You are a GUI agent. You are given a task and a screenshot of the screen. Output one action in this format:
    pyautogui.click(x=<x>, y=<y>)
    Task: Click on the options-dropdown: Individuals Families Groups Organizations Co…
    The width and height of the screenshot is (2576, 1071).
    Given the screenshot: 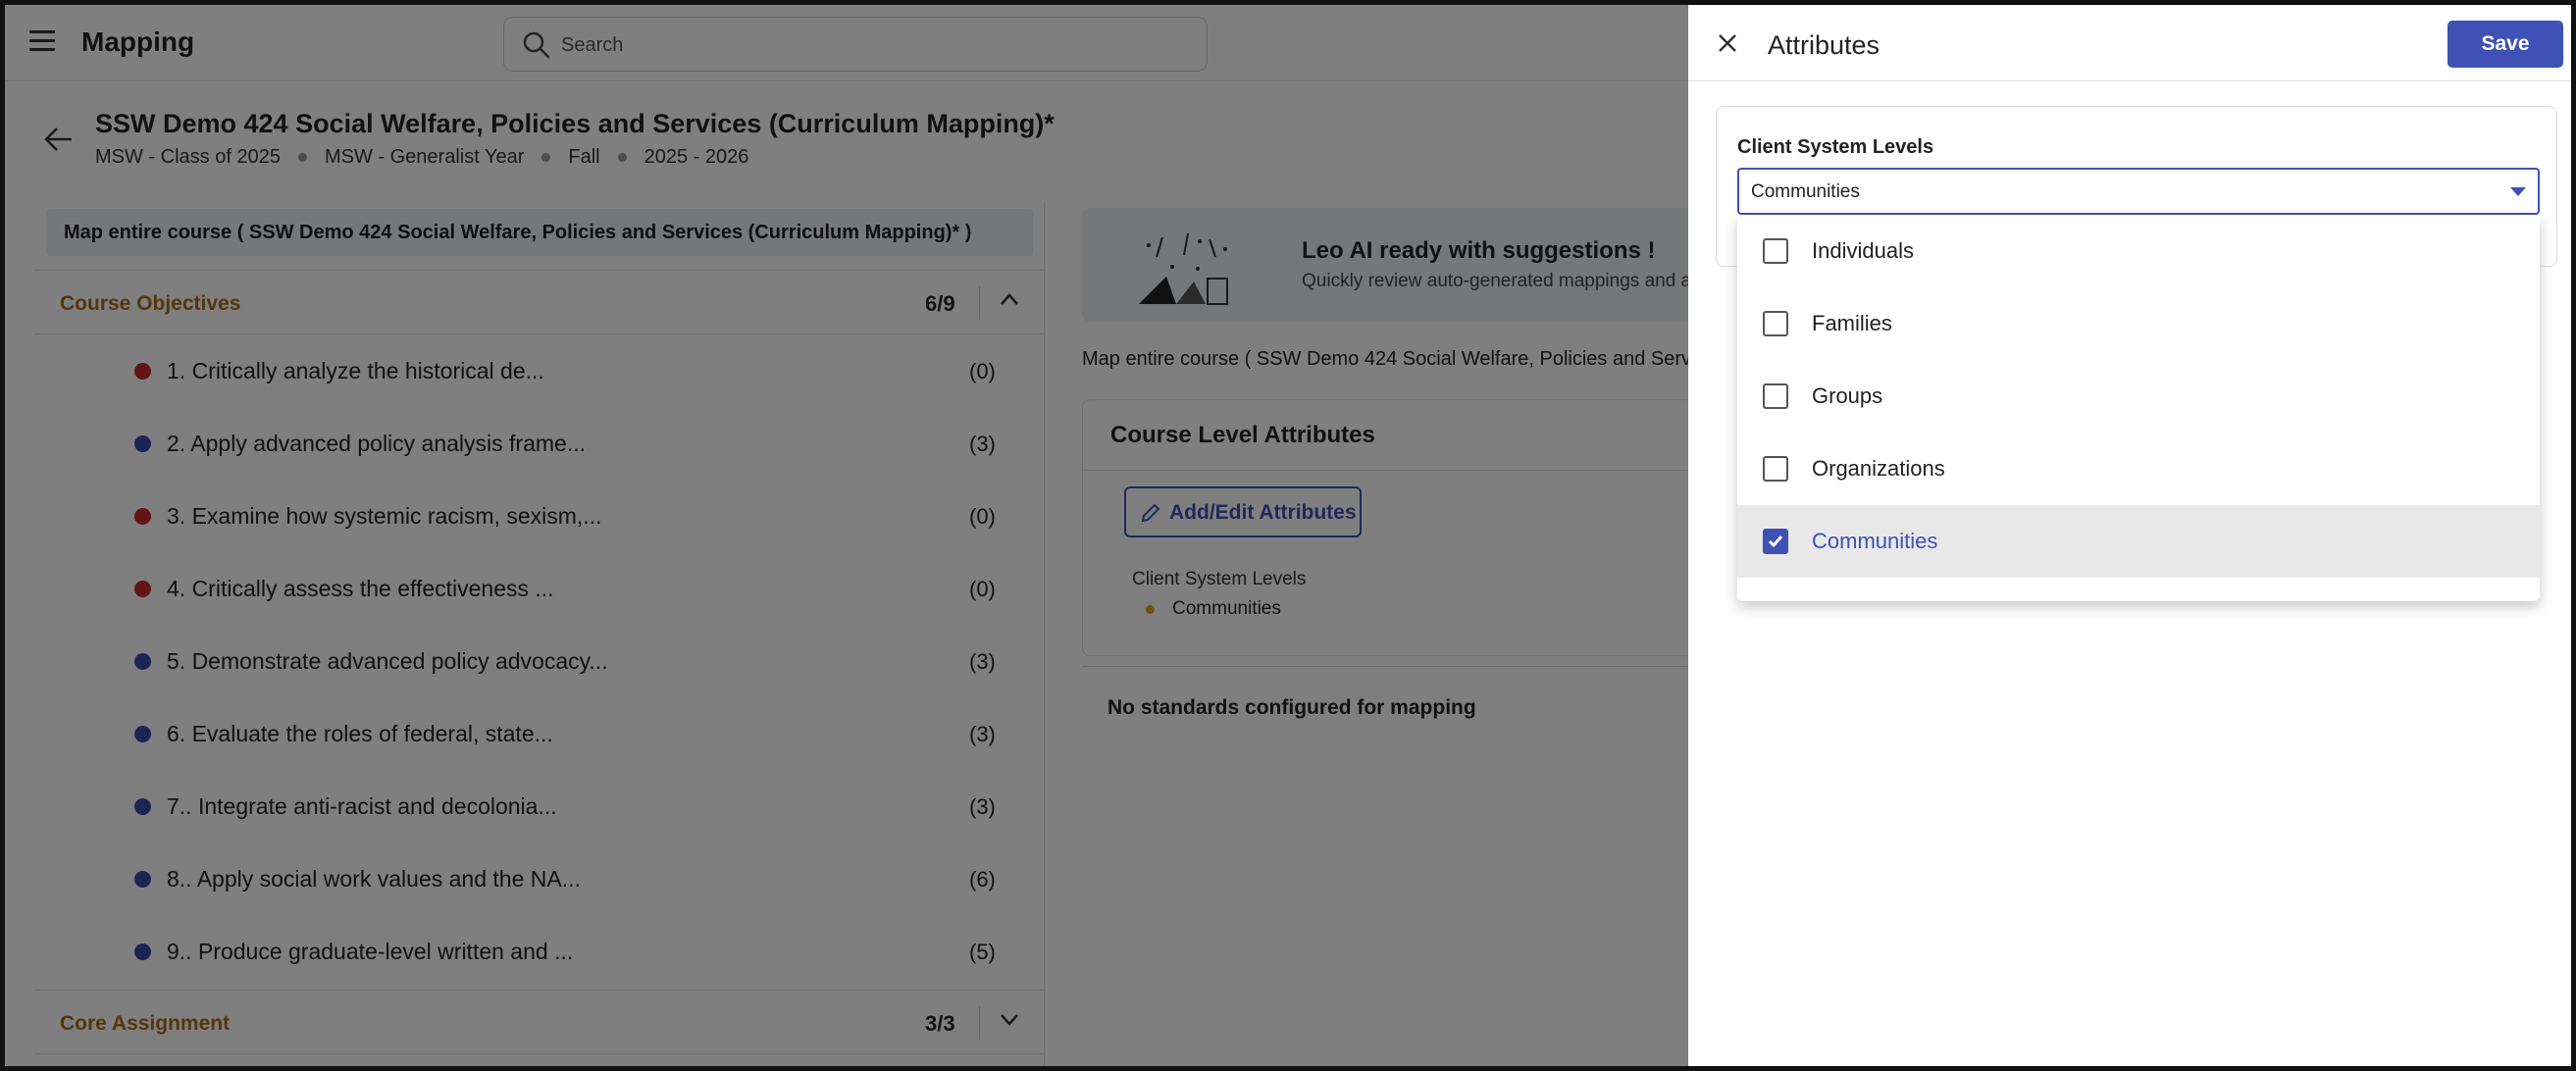 What is the action you would take?
    pyautogui.click(x=2138, y=408)
    